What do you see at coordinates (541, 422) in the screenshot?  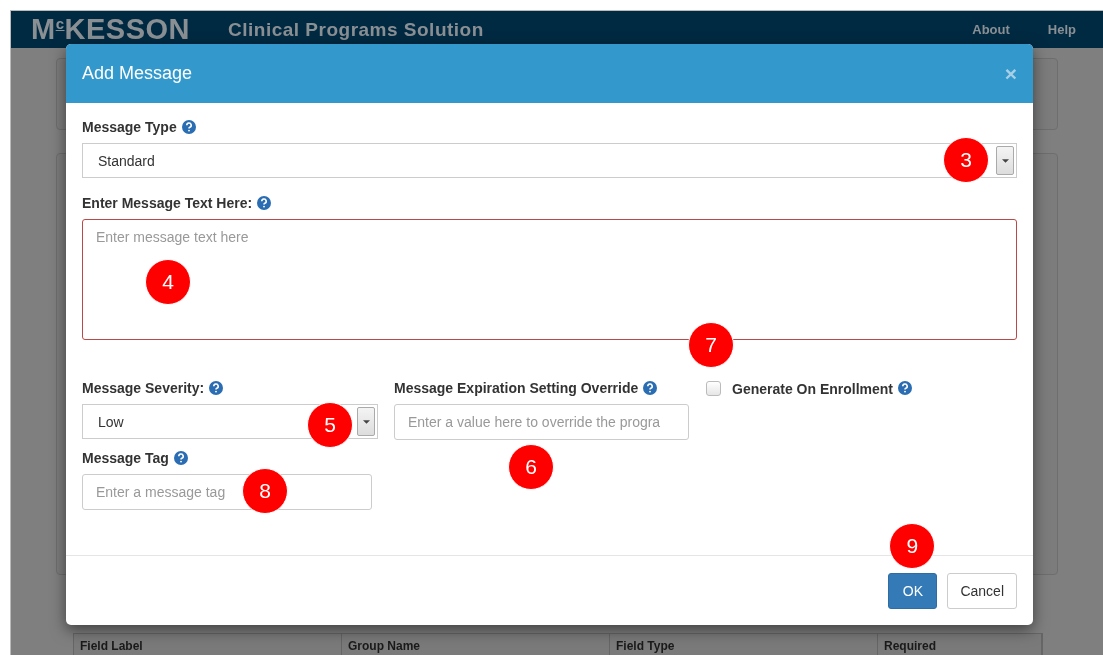 I see `input-field: Enter a value here to override the progra` at bounding box center [541, 422].